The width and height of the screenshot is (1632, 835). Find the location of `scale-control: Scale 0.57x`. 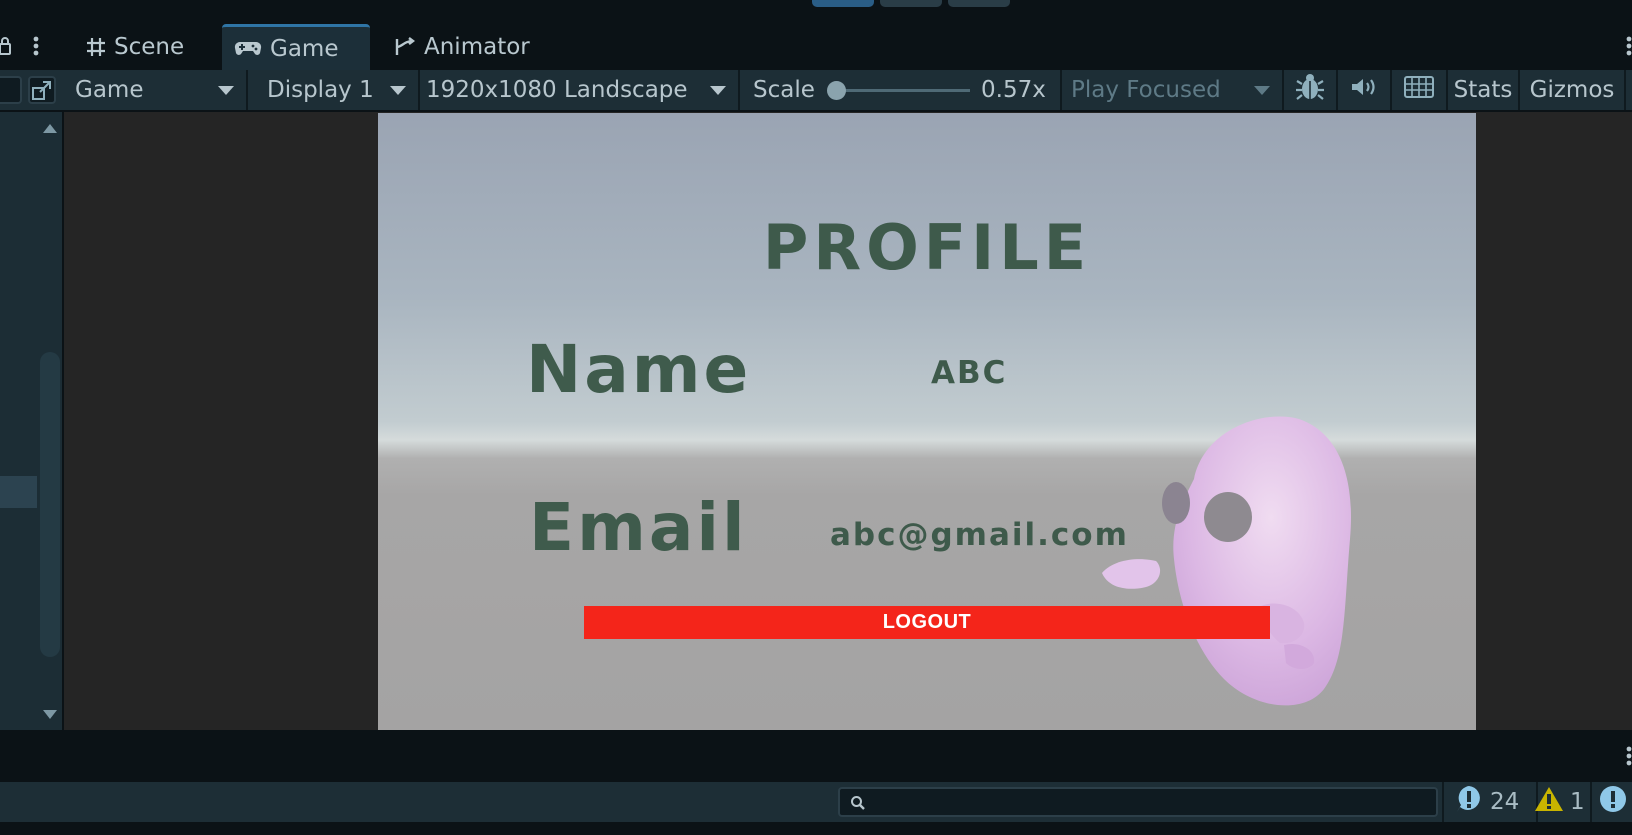

scale-control: Scale 0.57x is located at coordinates (901, 90).